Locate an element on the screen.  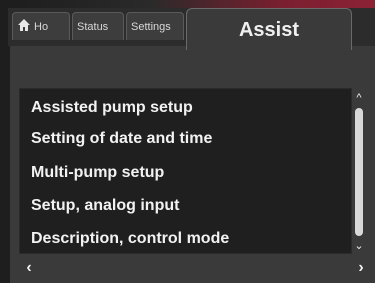
tab-settings: Settings is located at coordinates (155, 26).